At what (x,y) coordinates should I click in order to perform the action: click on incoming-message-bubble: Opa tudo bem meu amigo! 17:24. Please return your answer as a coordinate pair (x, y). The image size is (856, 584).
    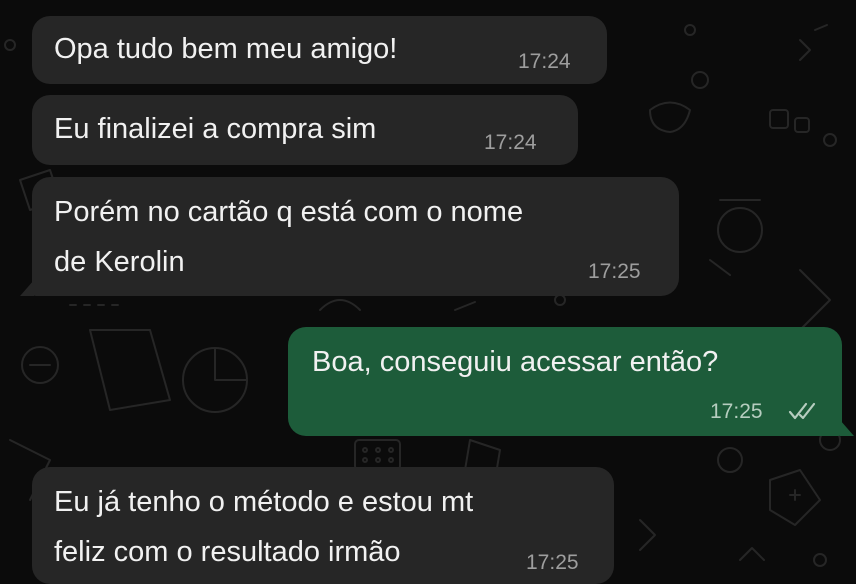
    Looking at the image, I should click on (319, 50).